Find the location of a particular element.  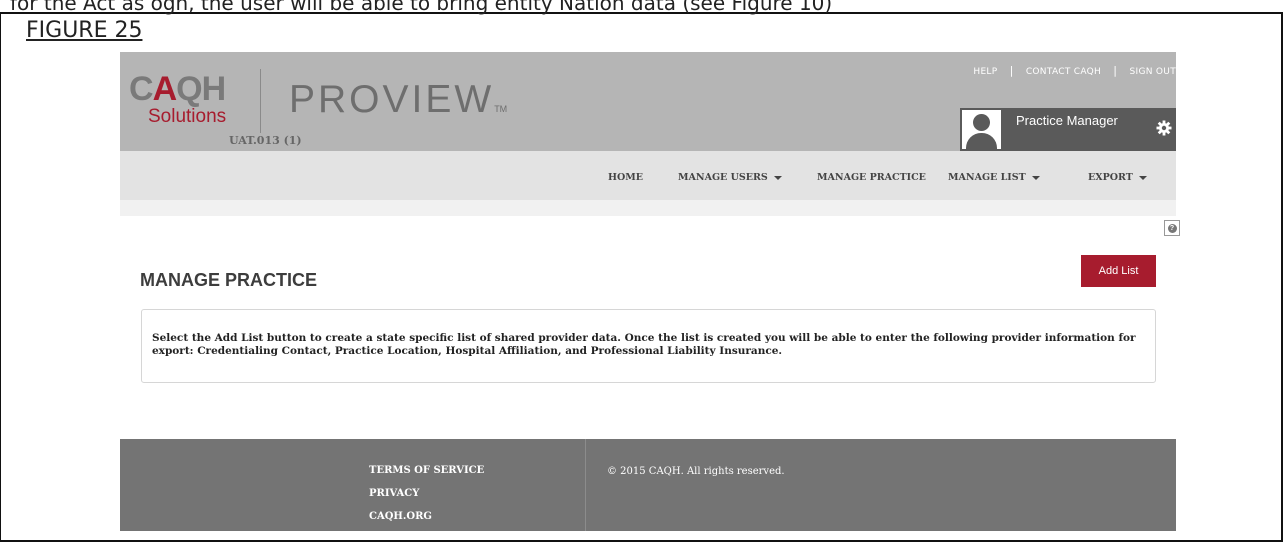

help-icon: ? is located at coordinates (1172, 228).